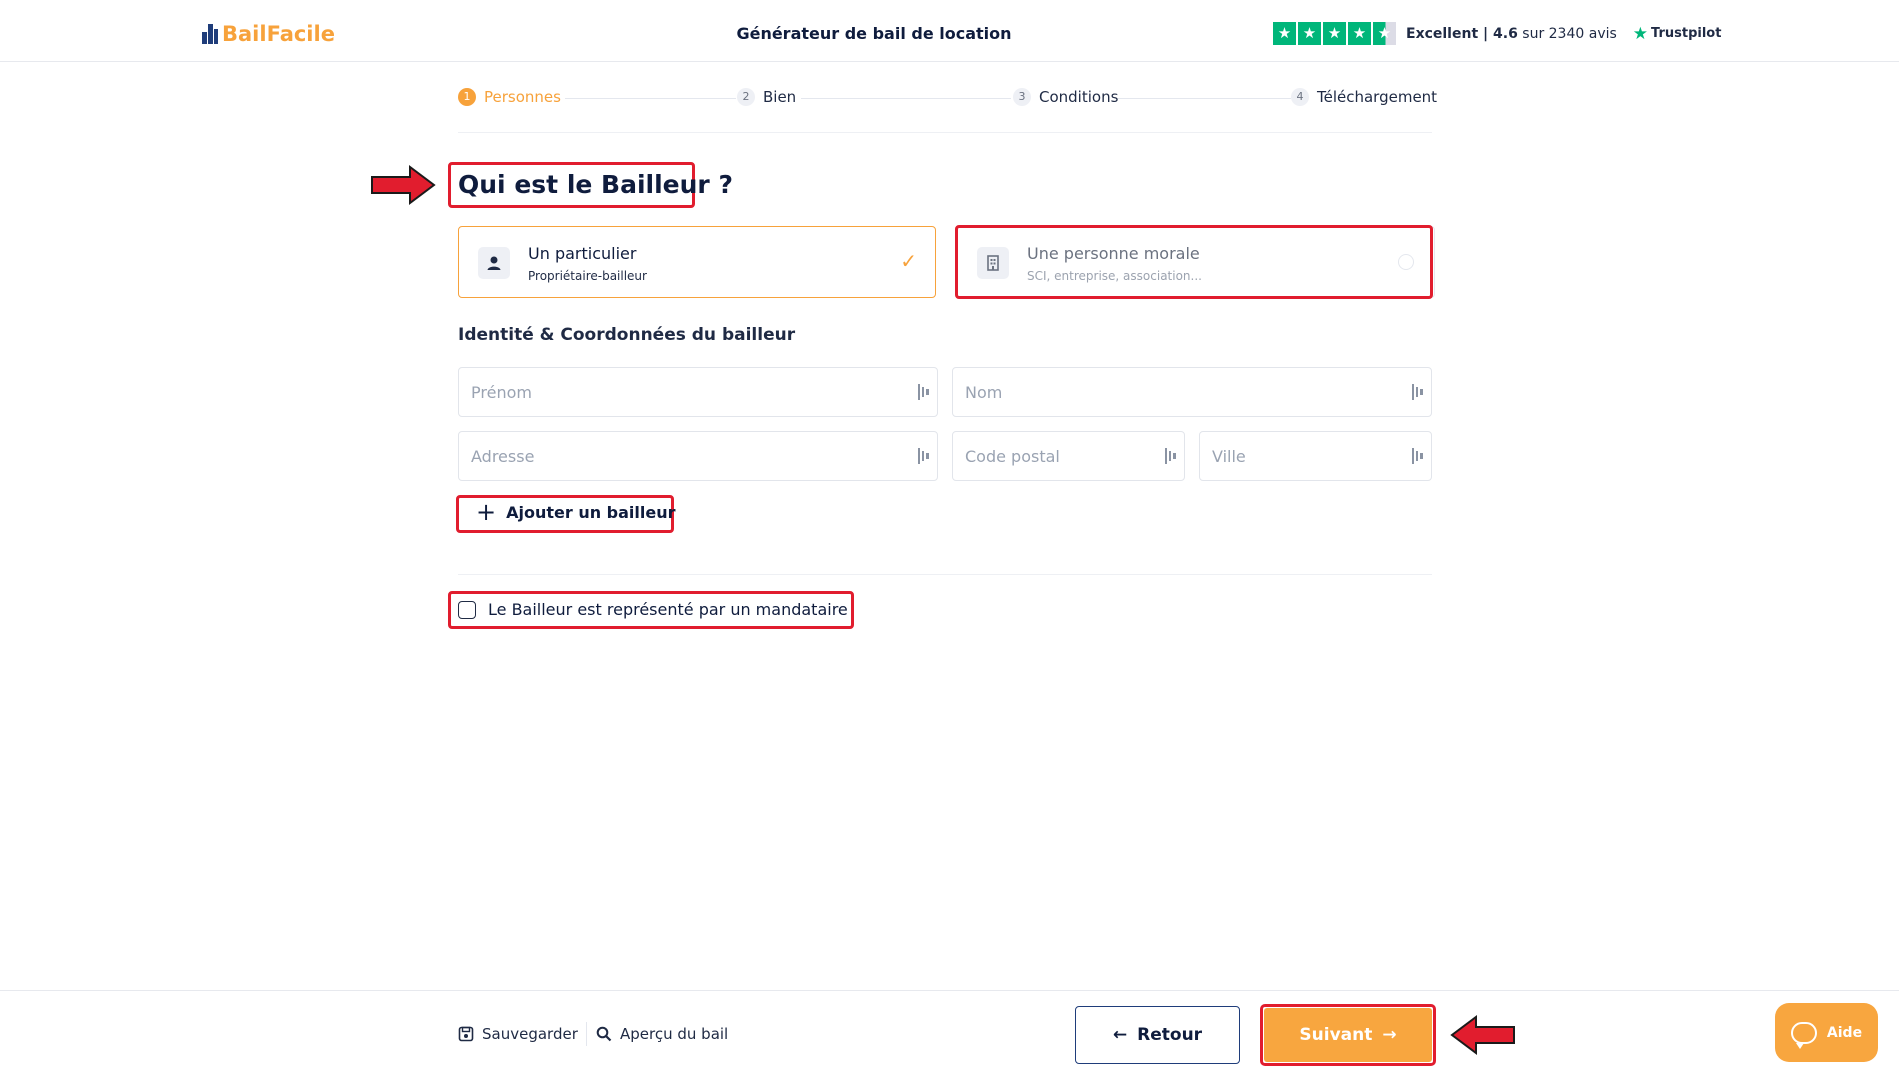  Describe the element at coordinates (530, 1034) in the screenshot. I see `save-label: Sauvegarder` at that location.